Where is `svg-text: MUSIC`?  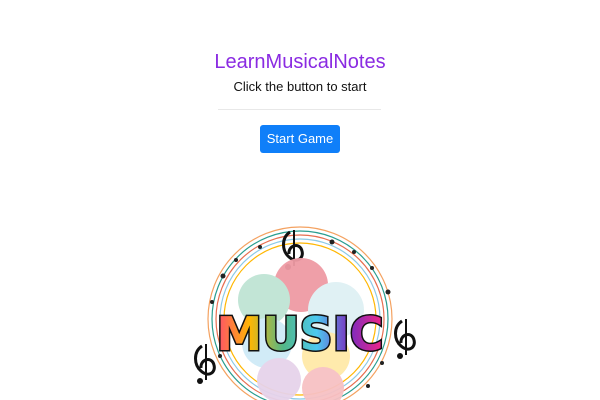 svg-text: MUSIC is located at coordinates (299, 334).